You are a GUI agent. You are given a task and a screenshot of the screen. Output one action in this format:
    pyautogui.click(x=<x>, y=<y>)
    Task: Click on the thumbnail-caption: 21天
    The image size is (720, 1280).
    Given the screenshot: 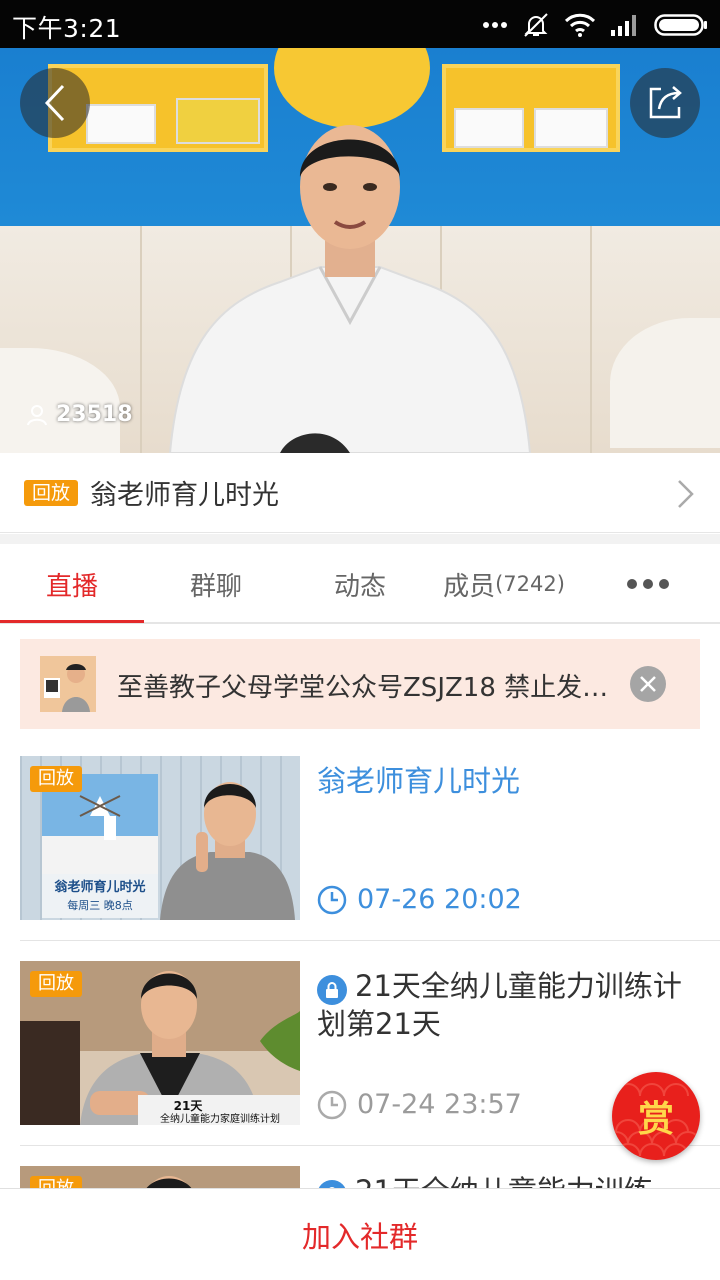 What is the action you would take?
    pyautogui.click(x=189, y=1106)
    